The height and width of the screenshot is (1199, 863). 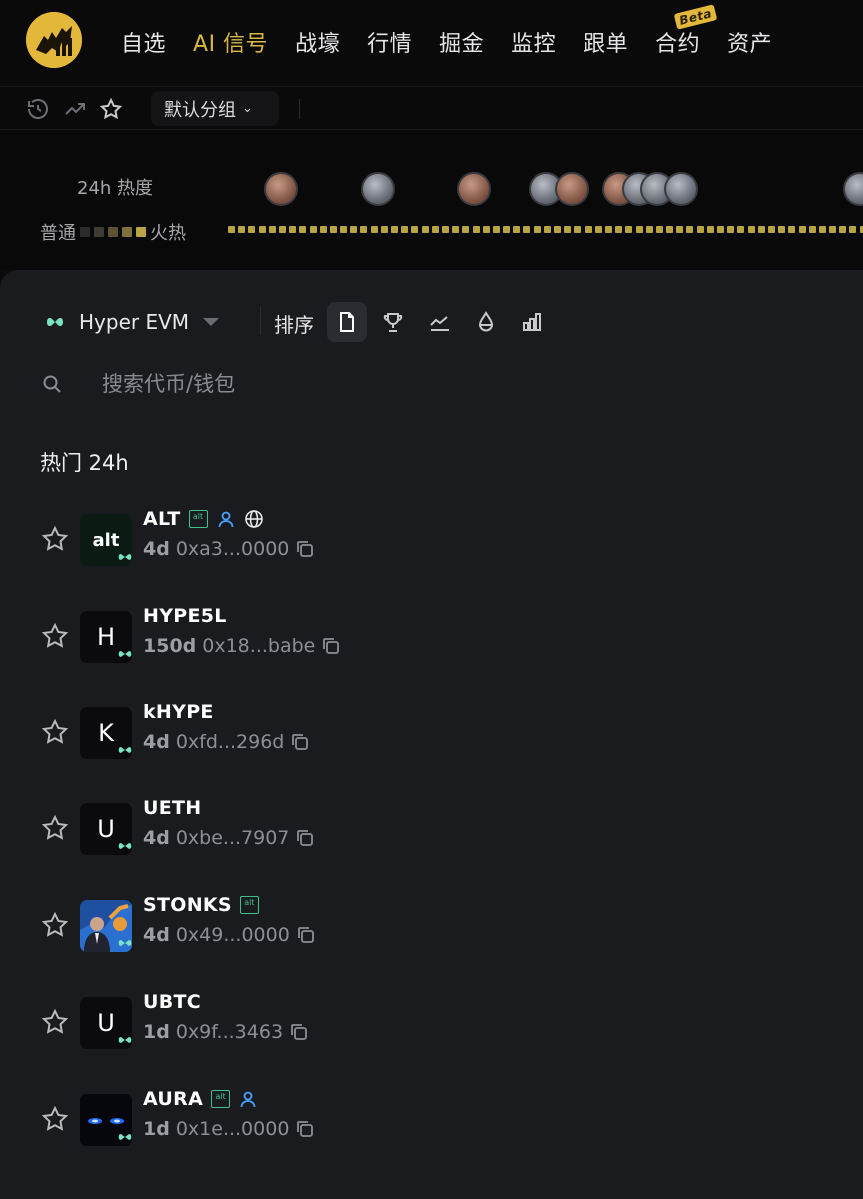 I want to click on heat-timeline, so click(x=545, y=231).